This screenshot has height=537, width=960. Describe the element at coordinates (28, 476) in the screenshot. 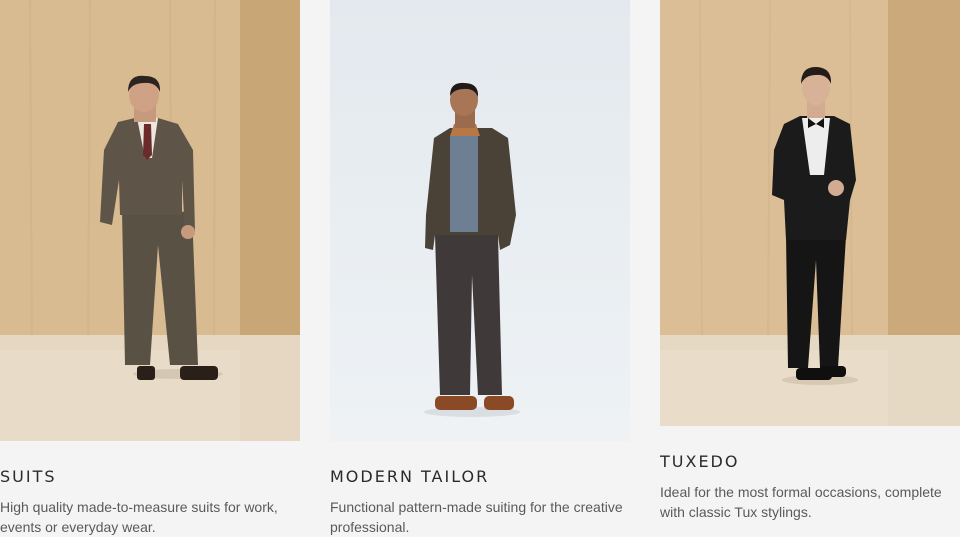

I see `suits-title: SUITS` at that location.